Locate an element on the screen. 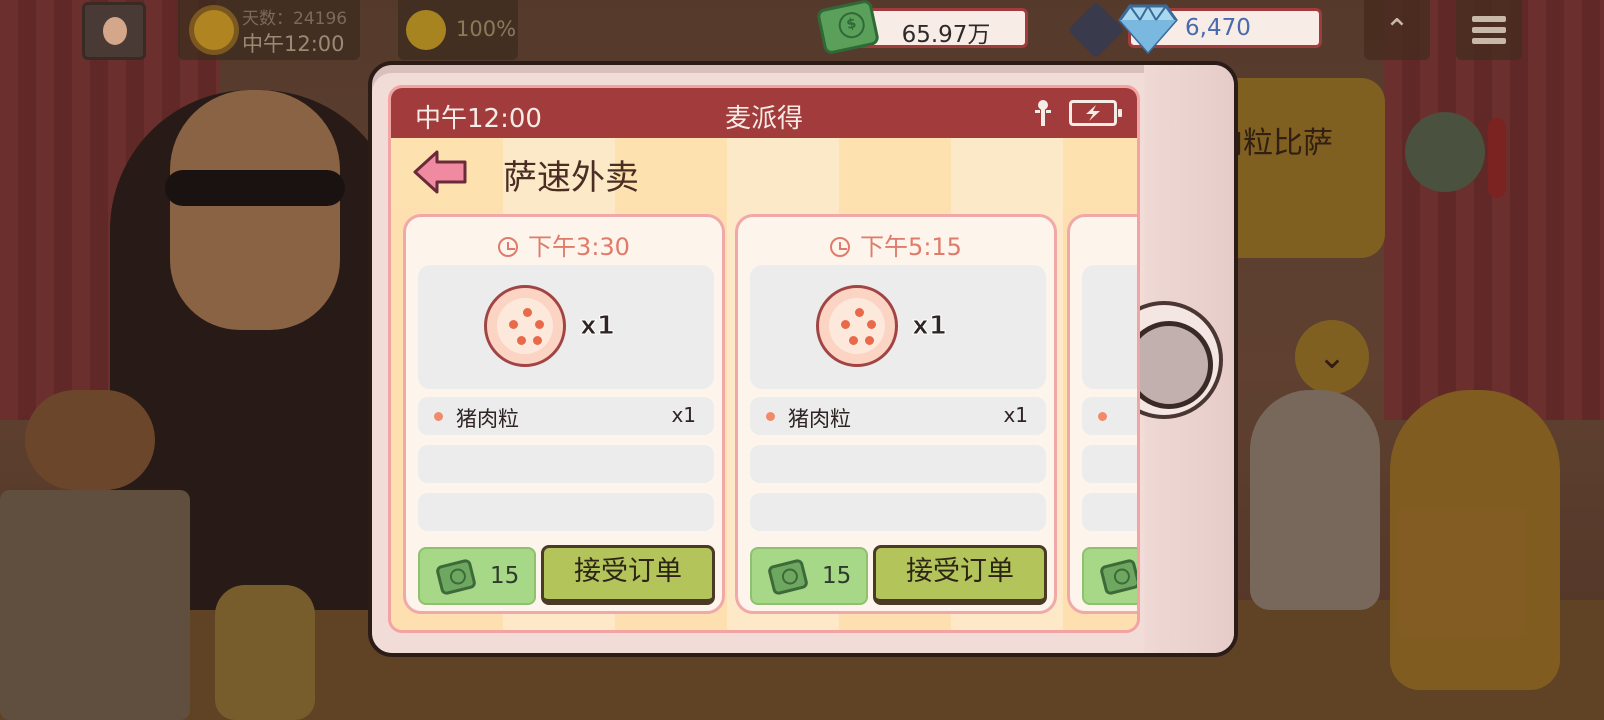 This screenshot has width=1604, height=720. order-card: 下午3:30 x1 猪肉粒 x1 15 接受订单 is located at coordinates (564, 414).